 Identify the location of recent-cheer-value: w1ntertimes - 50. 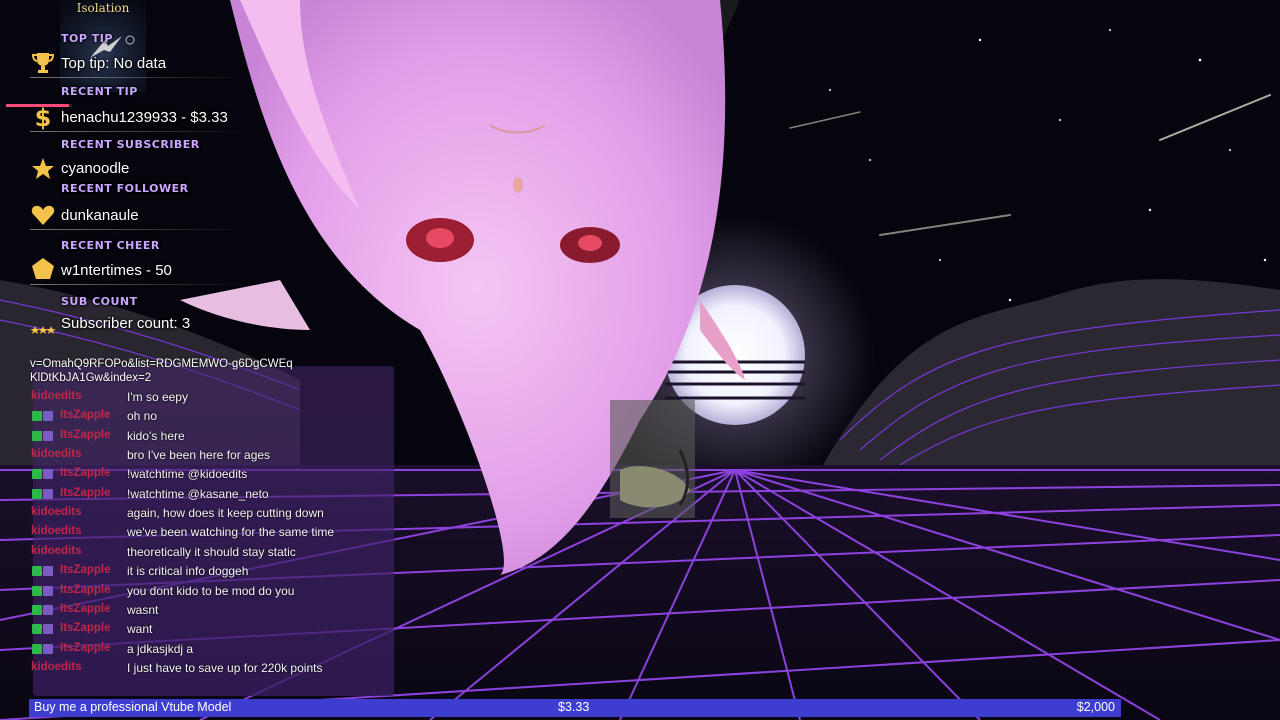
(116, 270).